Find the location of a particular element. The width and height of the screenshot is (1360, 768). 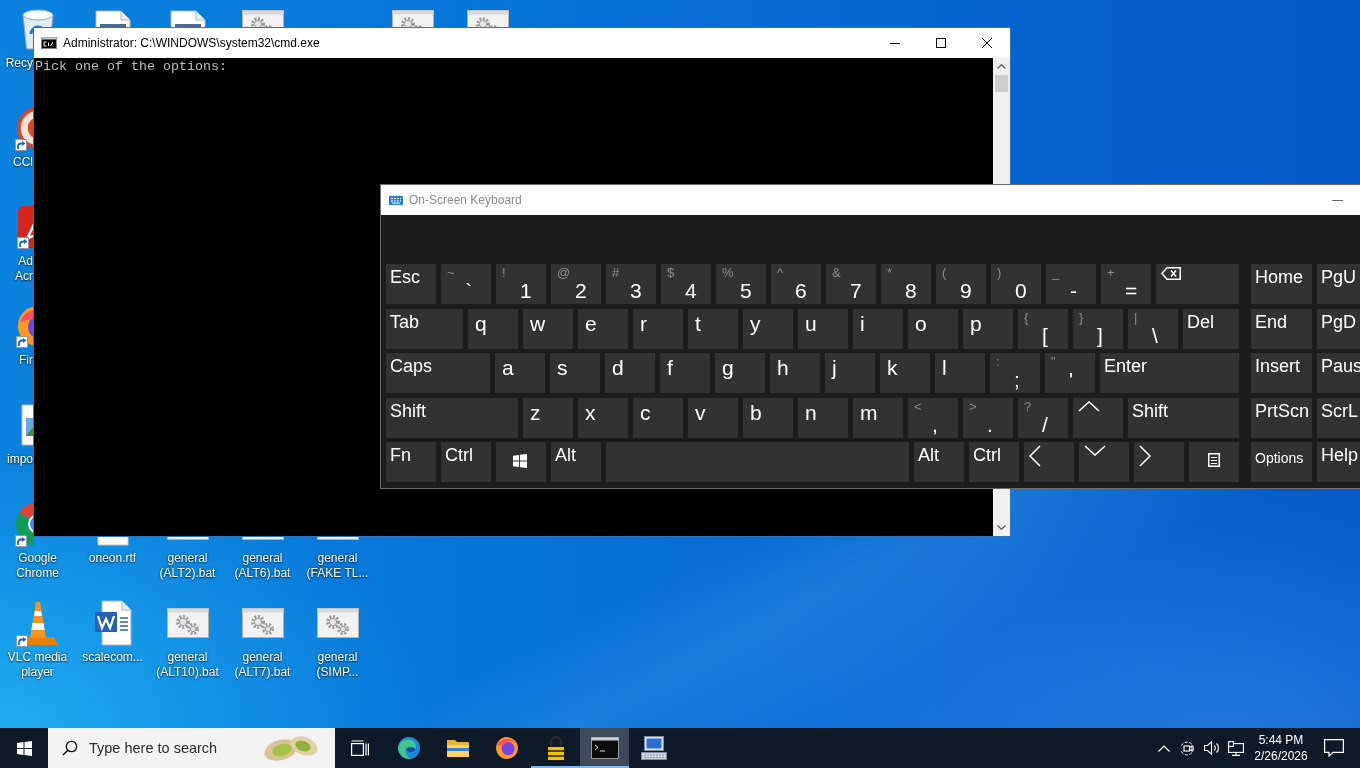

keyboard-key: Del is located at coordinates (1211, 328).